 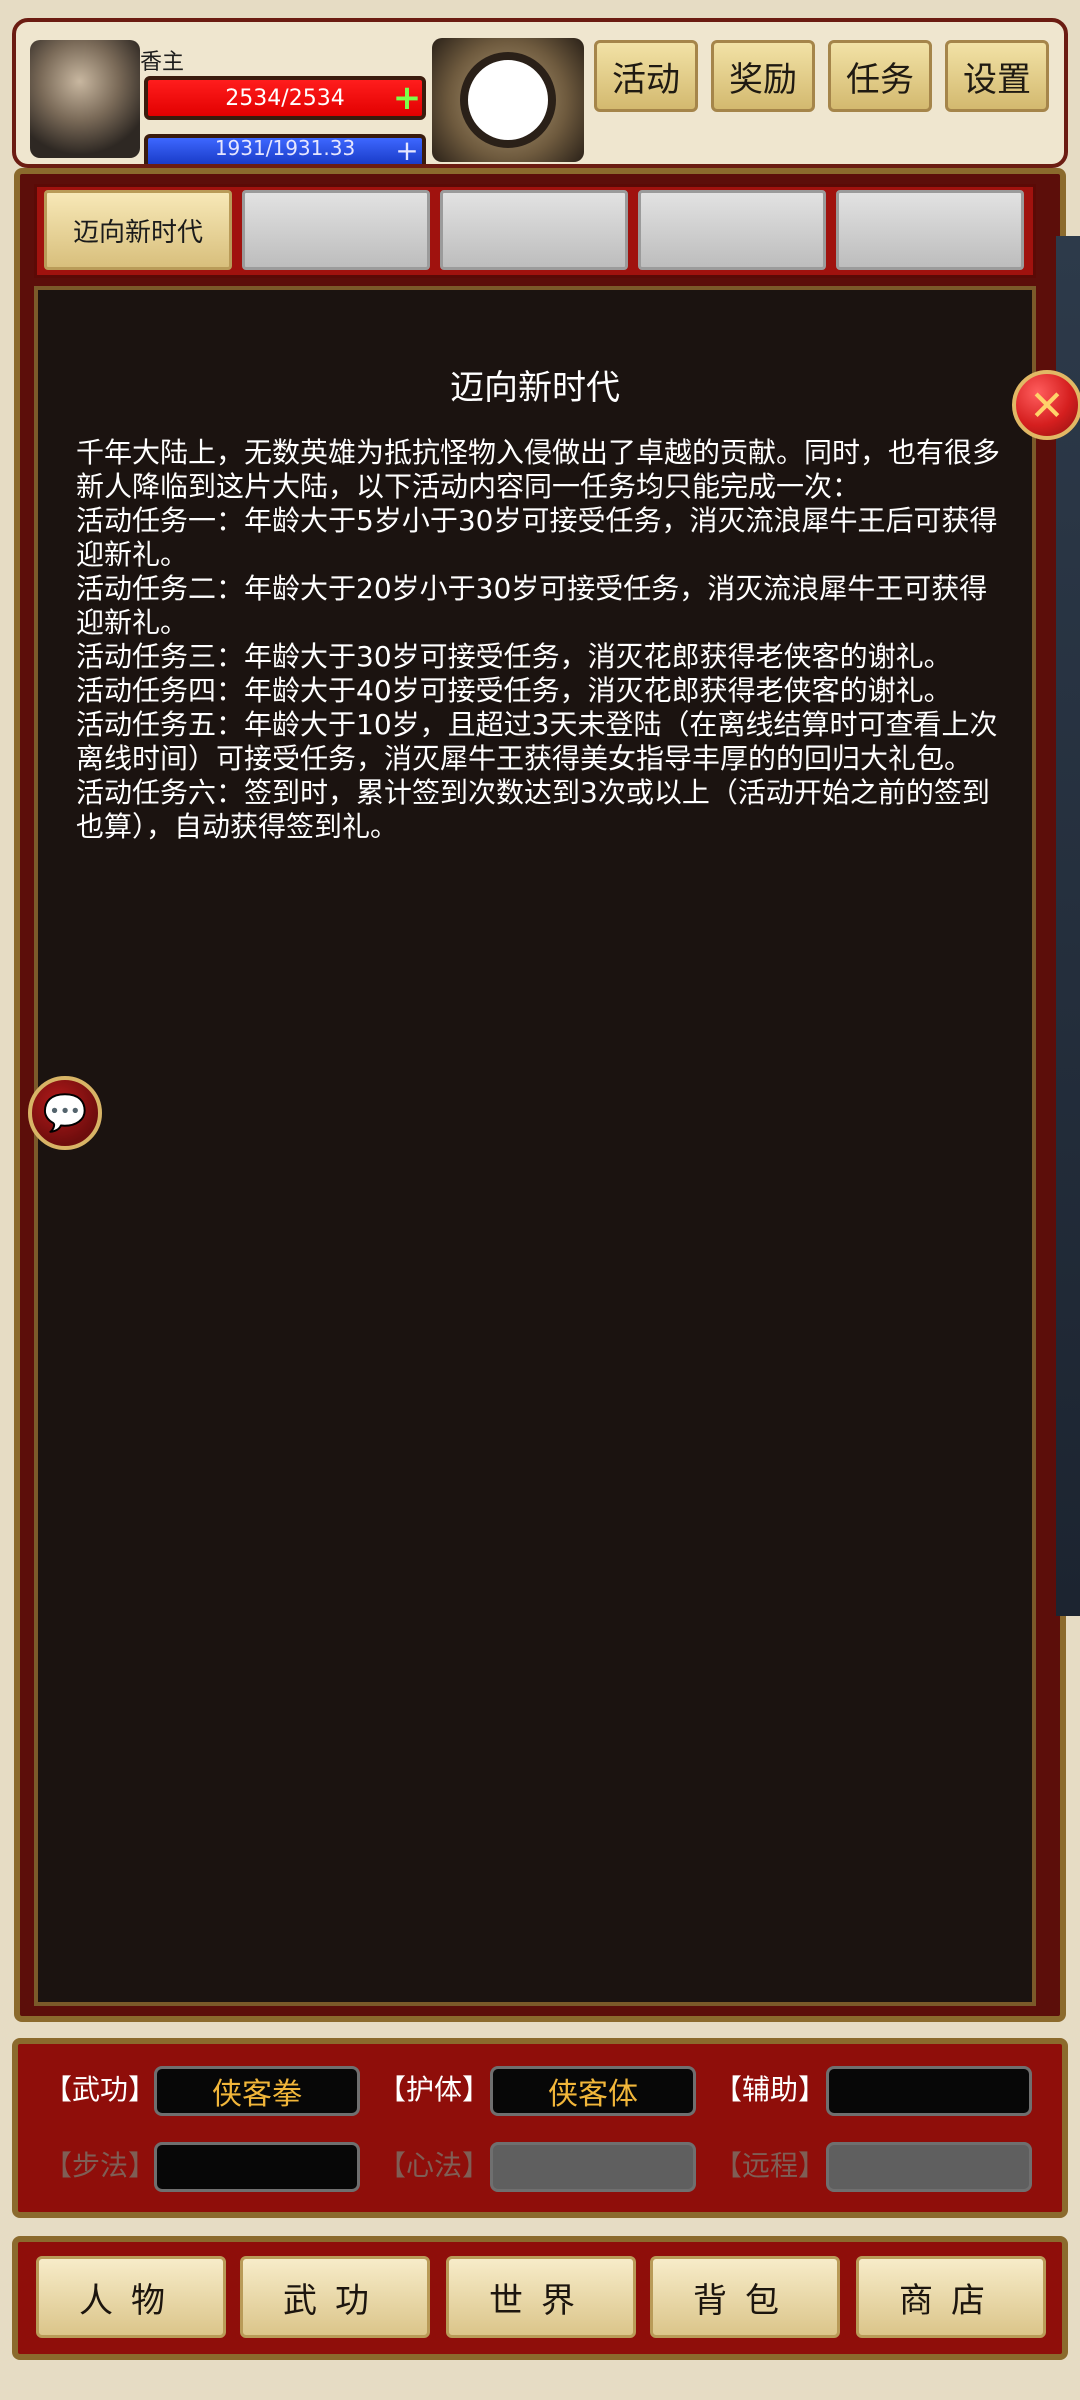 I want to click on chat-icon: 💬, so click(x=65, y=1113).